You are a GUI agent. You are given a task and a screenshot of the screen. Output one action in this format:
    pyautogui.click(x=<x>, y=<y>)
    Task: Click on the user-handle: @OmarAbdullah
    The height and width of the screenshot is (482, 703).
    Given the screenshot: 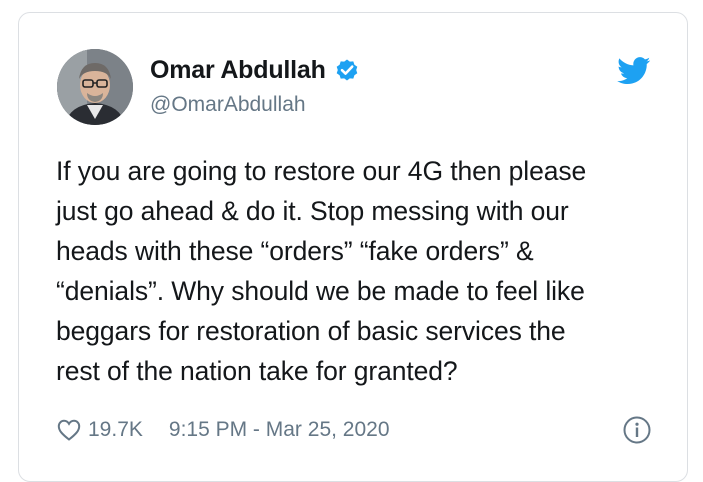 What is the action you would take?
    pyautogui.click(x=228, y=105)
    